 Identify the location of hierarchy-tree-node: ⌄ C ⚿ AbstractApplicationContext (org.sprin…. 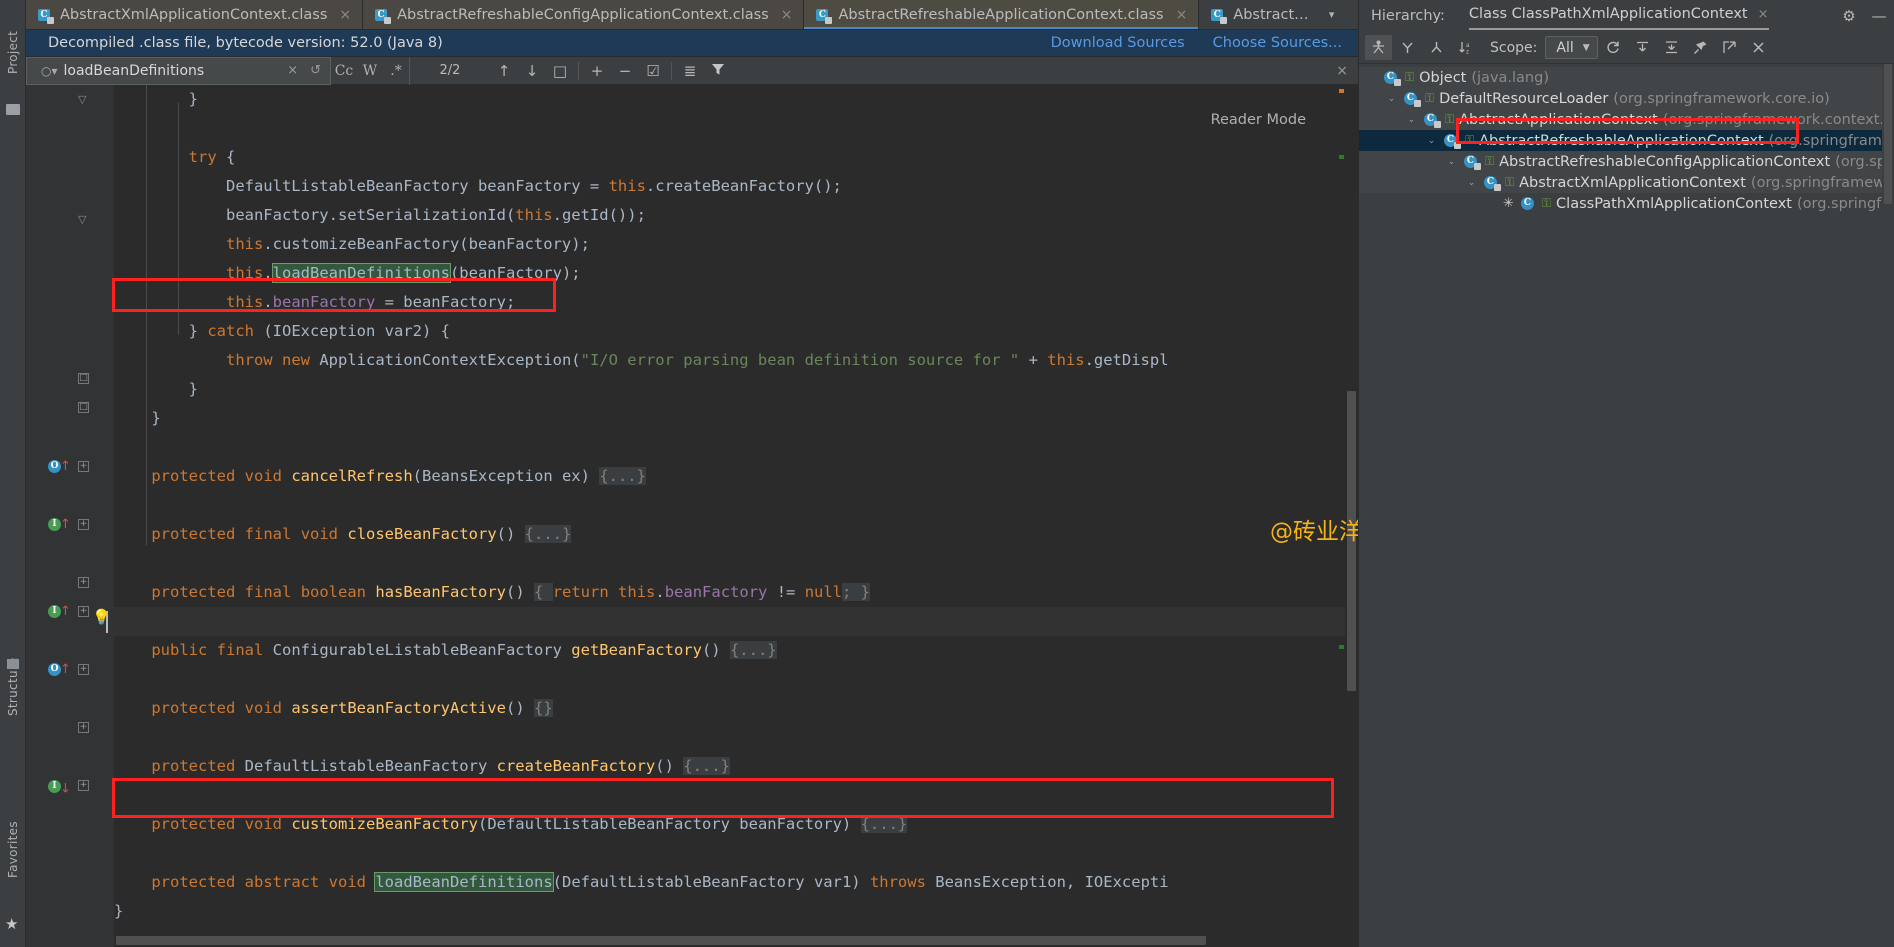
(1626, 119).